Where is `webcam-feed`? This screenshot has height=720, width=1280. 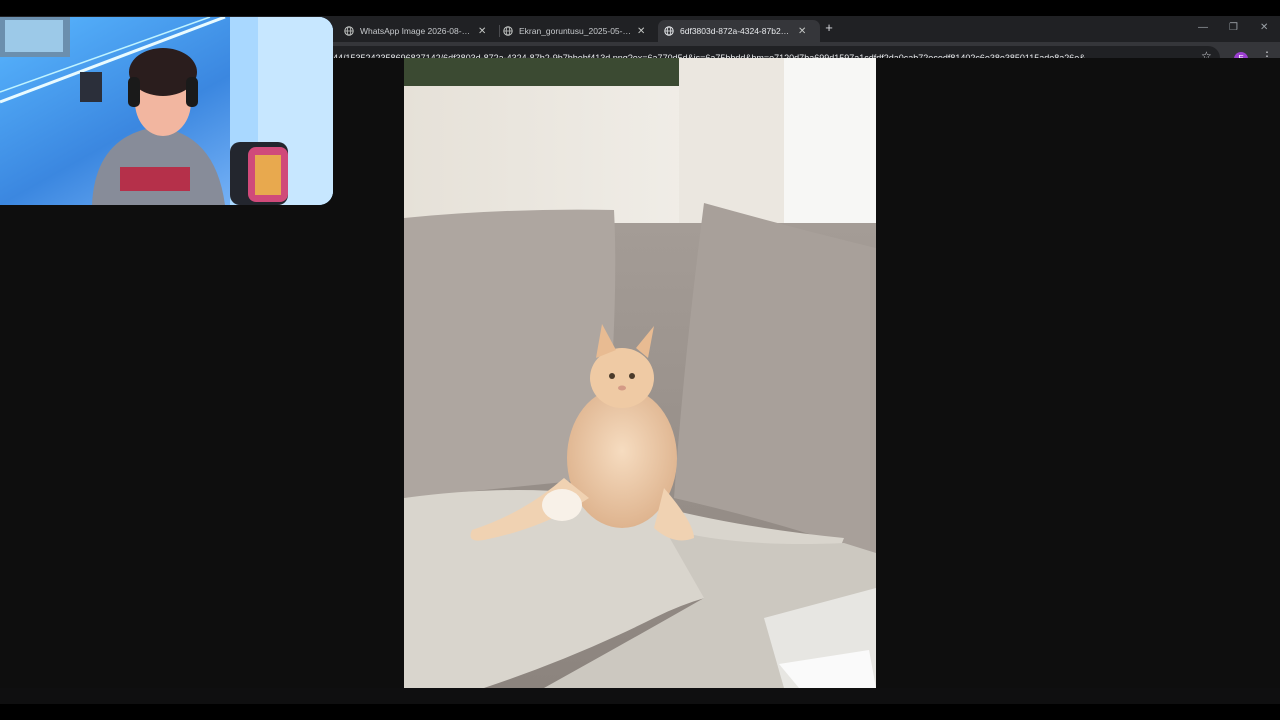
webcam-feed is located at coordinates (166, 111).